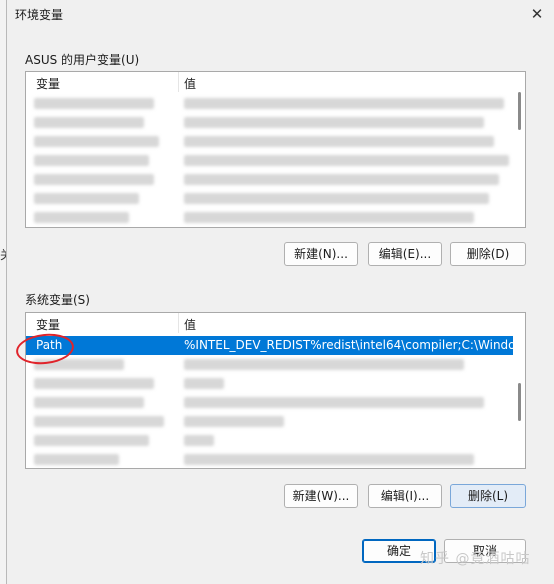 This screenshot has height=584, width=554. Describe the element at coordinates (475, 559) in the screenshot. I see `watermark: 知乎 @竟酒咕咕` at that location.